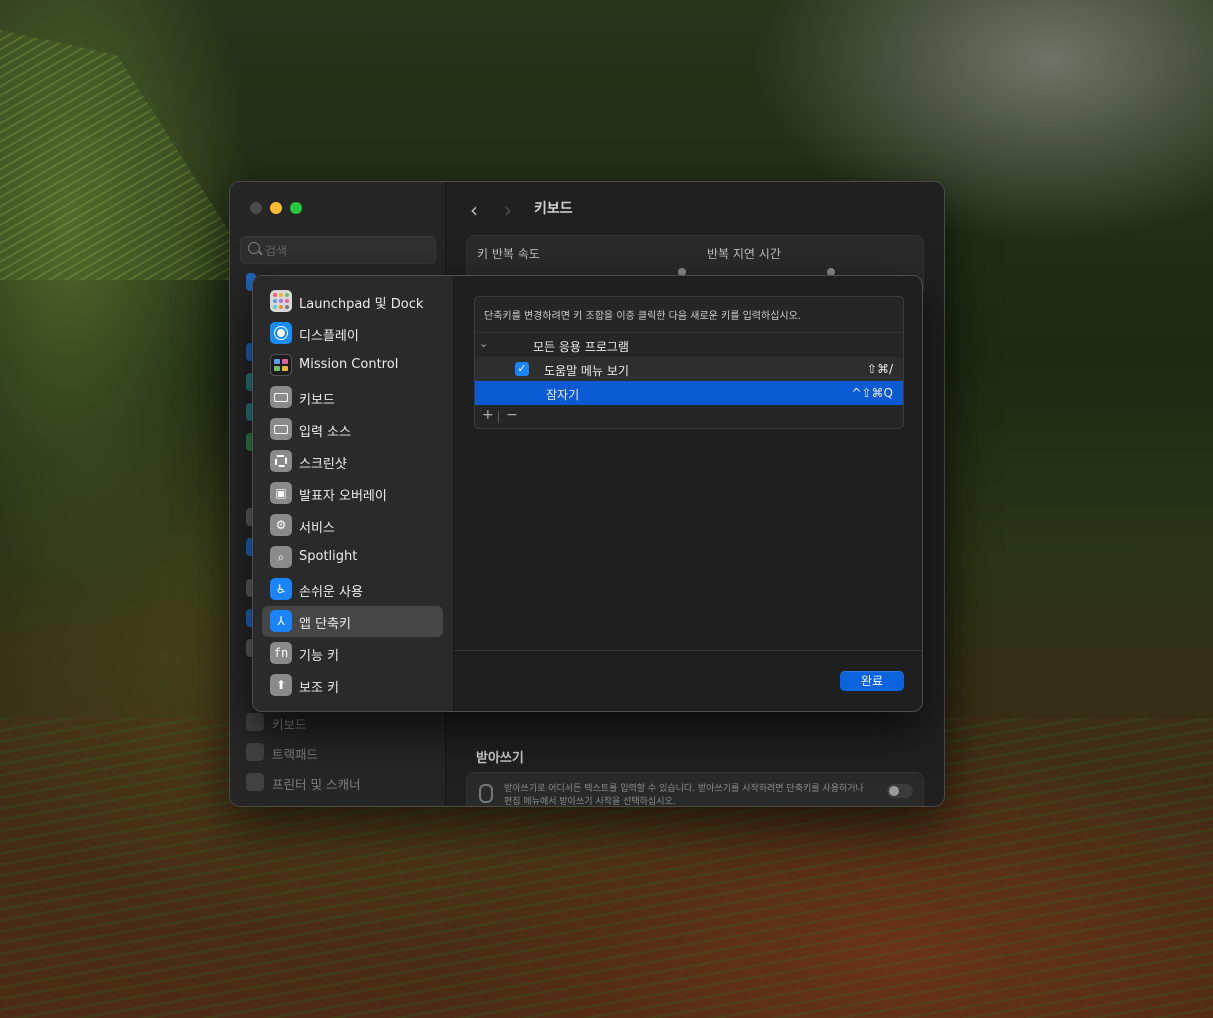  What do you see at coordinates (295, 754) in the screenshot?
I see `sidebar-item-label: 트랙패드` at bounding box center [295, 754].